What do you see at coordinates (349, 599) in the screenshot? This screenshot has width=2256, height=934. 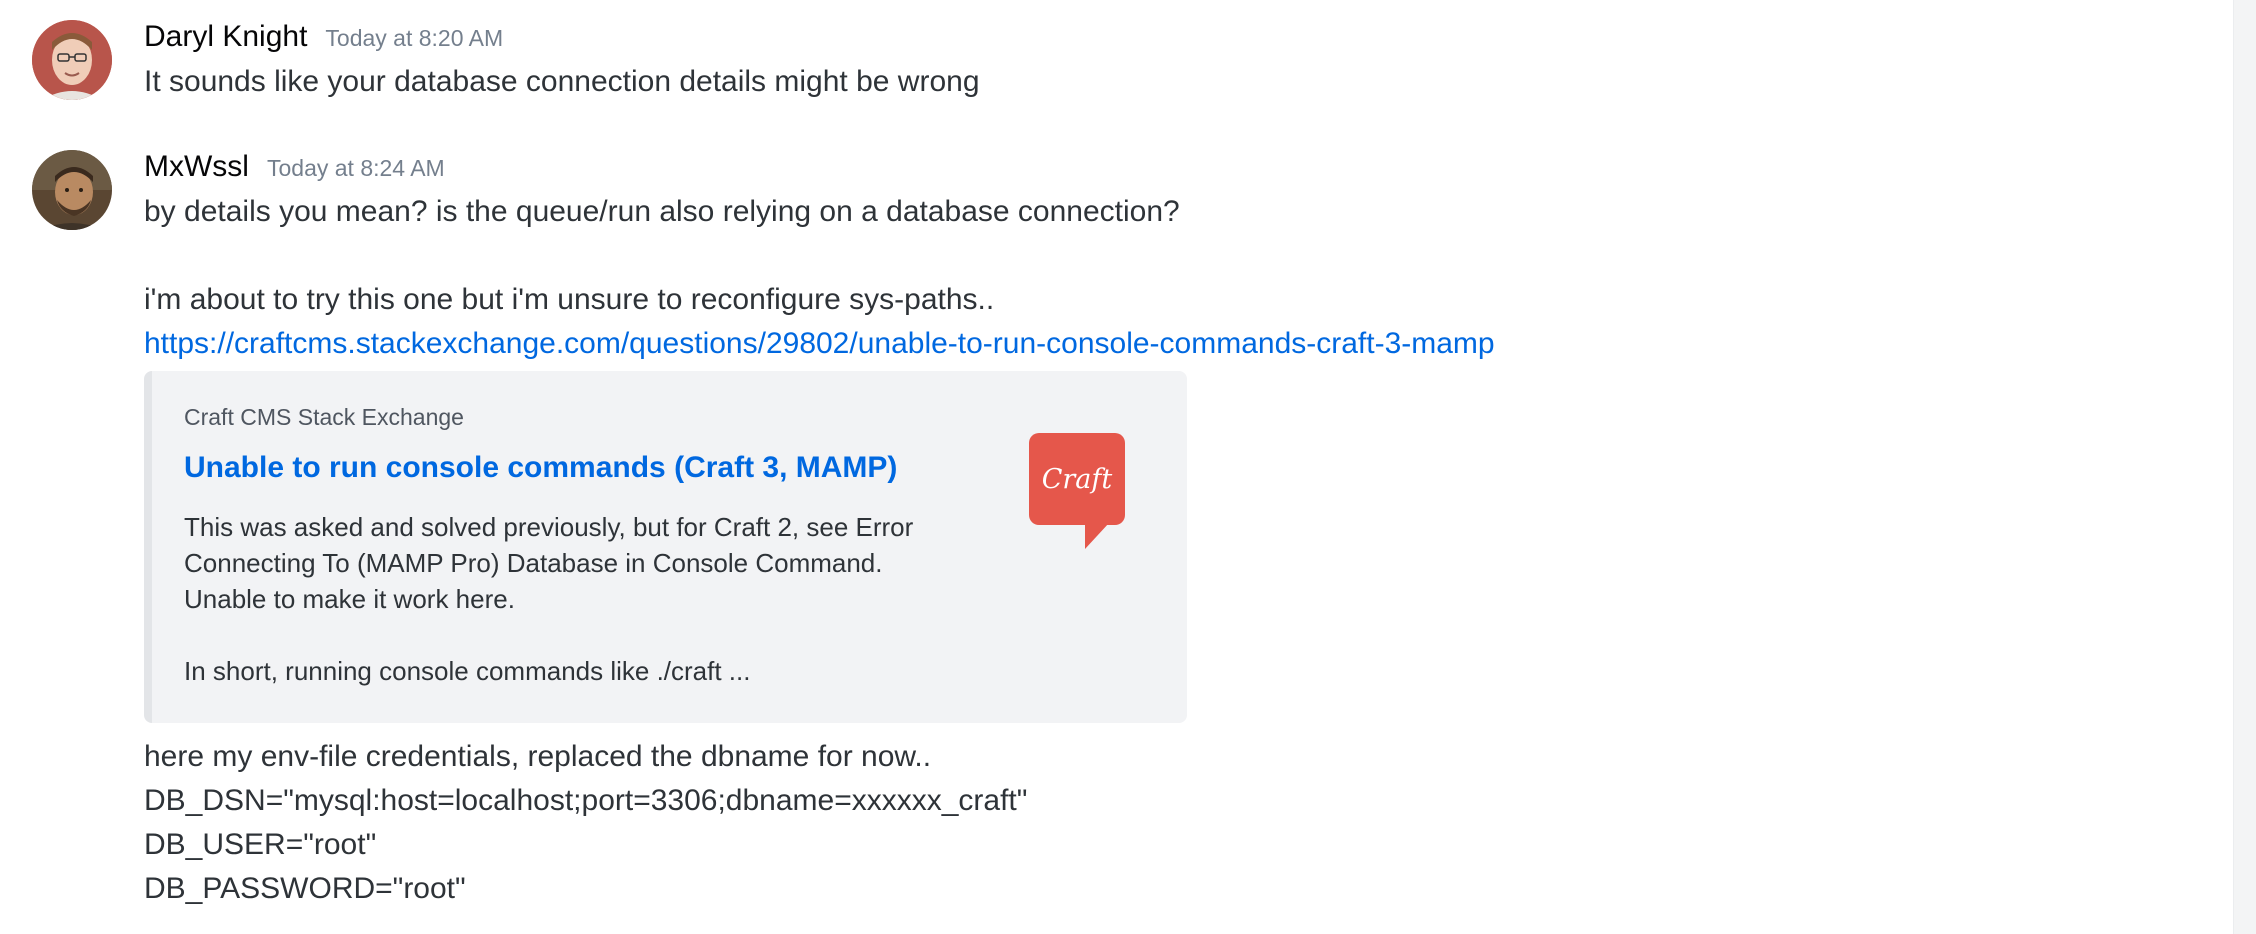 I see `embed-description-line: Unable to make it work here.` at bounding box center [349, 599].